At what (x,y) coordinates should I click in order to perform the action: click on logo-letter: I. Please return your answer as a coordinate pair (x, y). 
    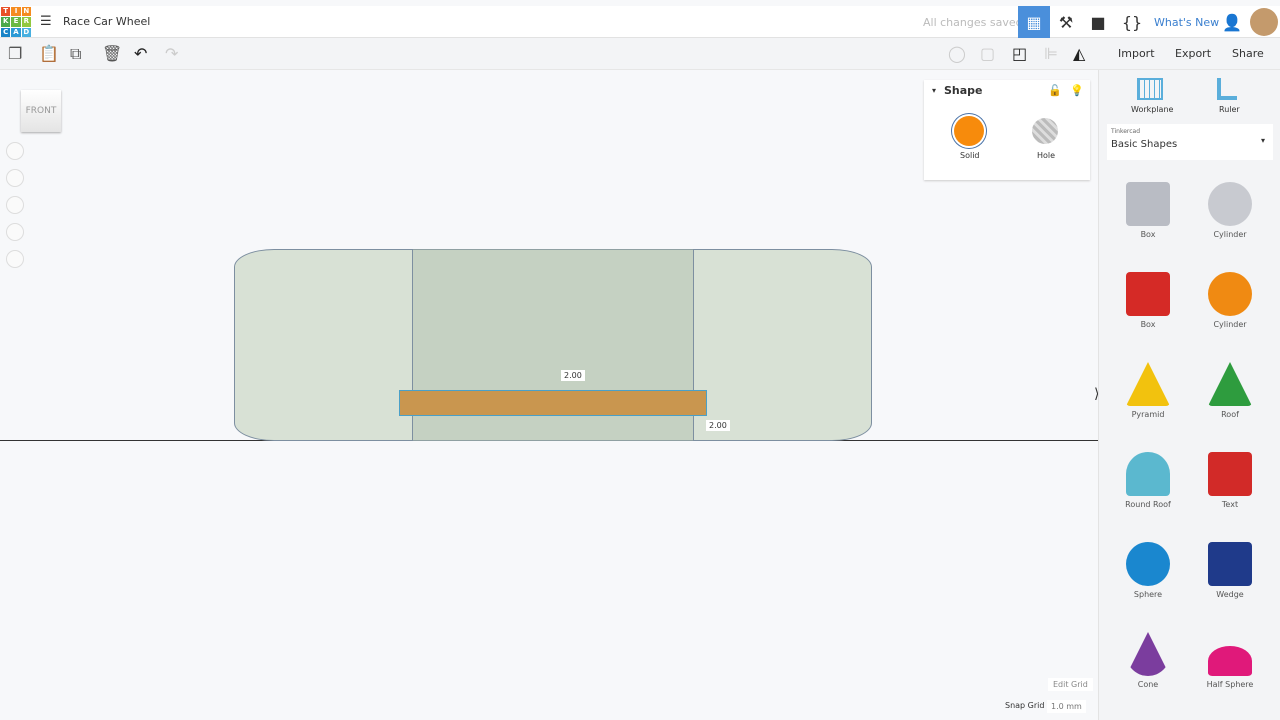
    Looking at the image, I should click on (16, 12).